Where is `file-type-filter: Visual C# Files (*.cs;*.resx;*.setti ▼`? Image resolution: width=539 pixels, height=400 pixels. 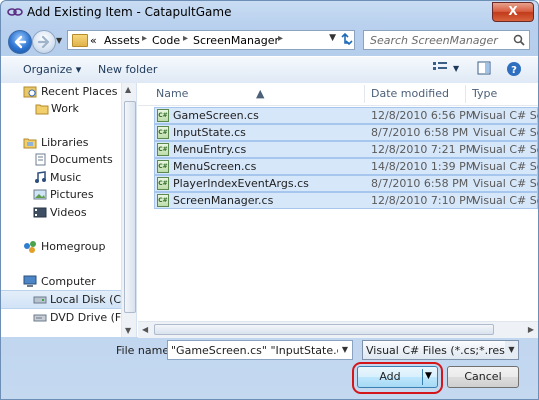
file-type-filter: Visual C# Files (*.cs;*.resx;*.setti ▼ is located at coordinates (440, 350).